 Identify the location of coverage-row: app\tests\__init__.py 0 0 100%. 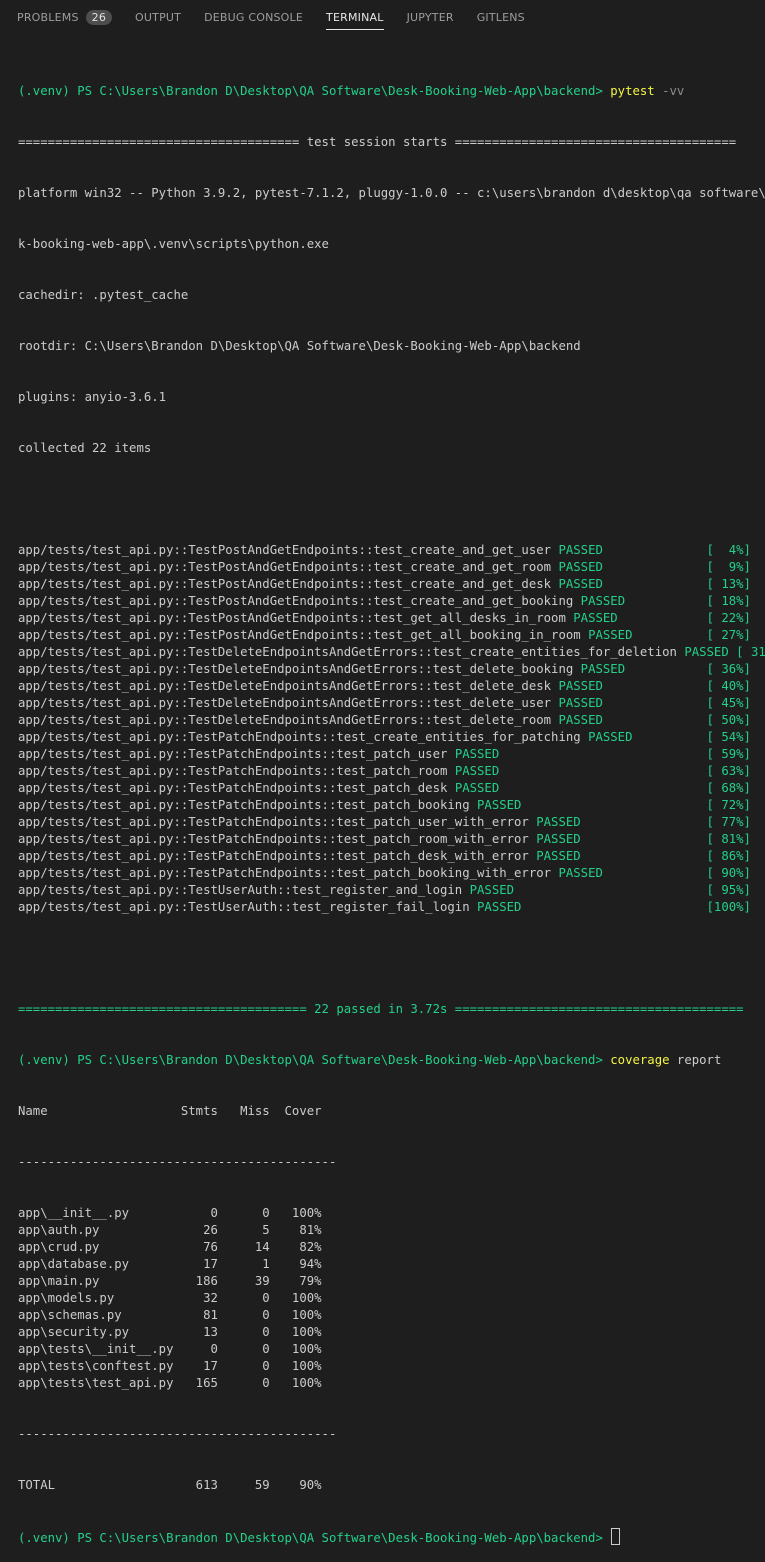
(170, 1349).